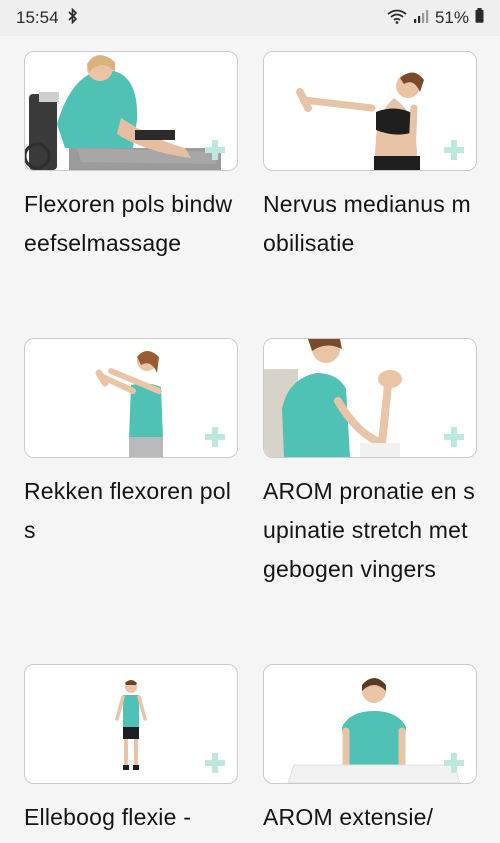 Image resolution: width=500 pixels, height=843 pixels. Describe the element at coordinates (37, 17) in the screenshot. I see `status-time: 15:54` at that location.